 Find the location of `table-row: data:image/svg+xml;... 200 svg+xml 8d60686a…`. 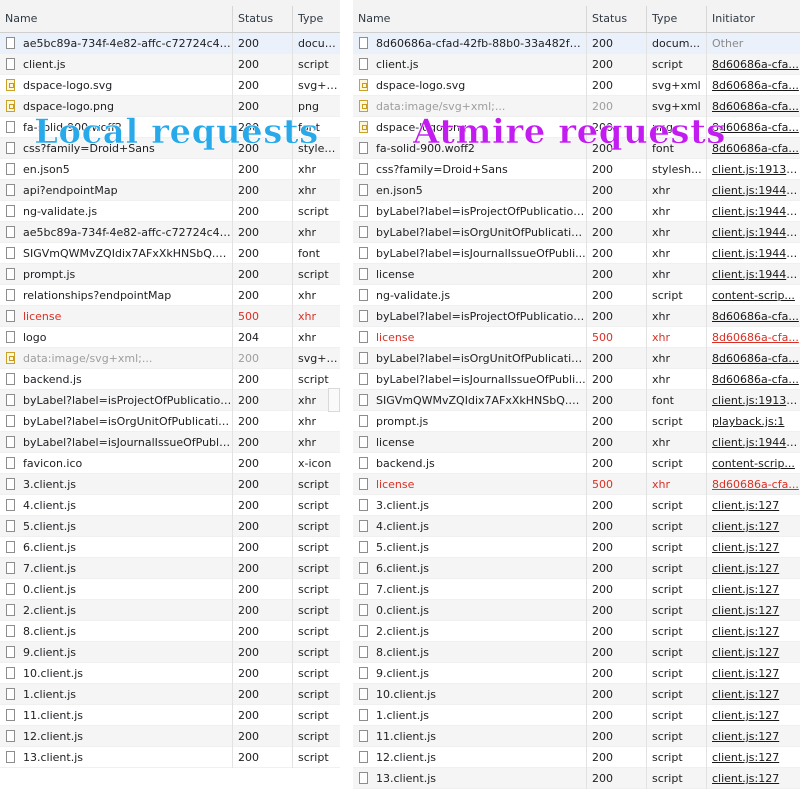

table-row: data:image/svg+xml;... 200 svg+xml 8d60686a… is located at coordinates (576, 106).